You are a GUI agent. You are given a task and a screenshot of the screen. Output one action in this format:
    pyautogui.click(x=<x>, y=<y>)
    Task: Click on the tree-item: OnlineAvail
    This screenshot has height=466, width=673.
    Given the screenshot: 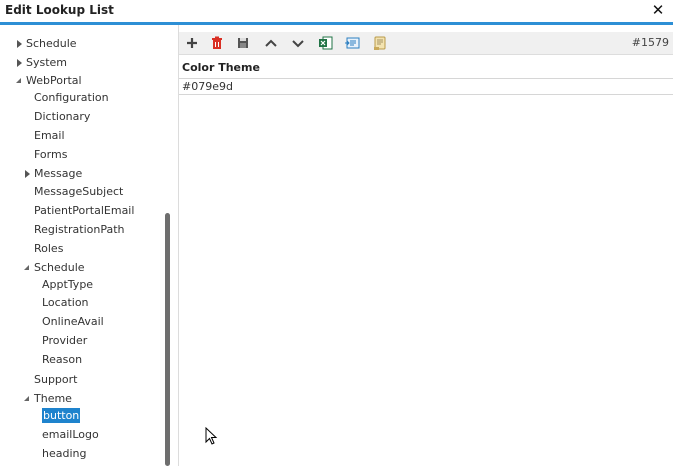 What is the action you would take?
    pyautogui.click(x=89, y=322)
    